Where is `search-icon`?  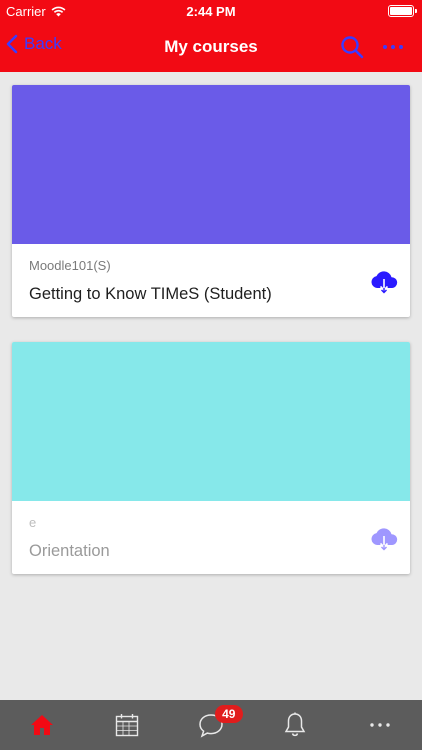
search-icon is located at coordinates (352, 47).